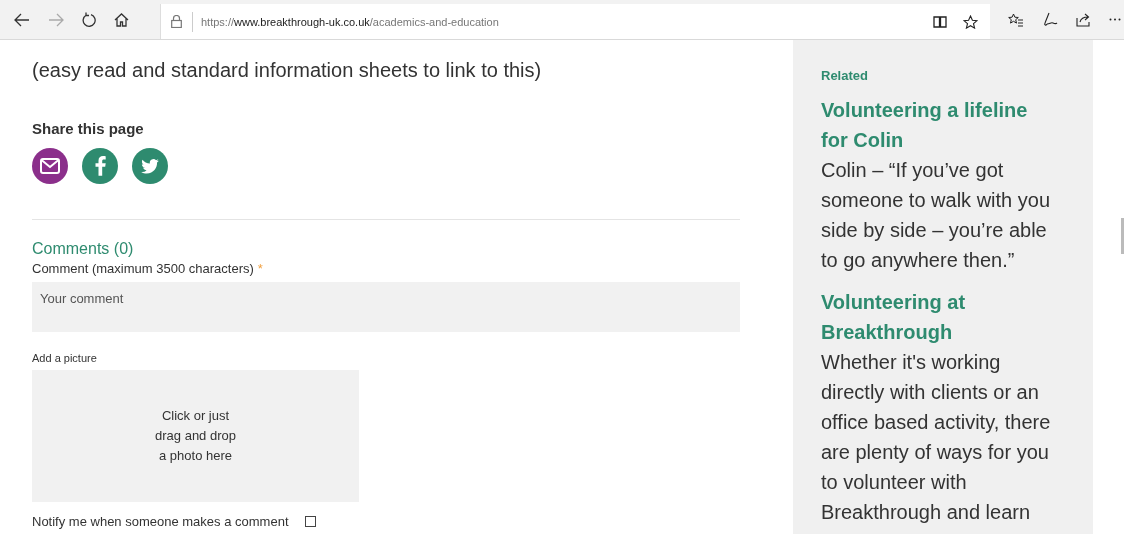 This screenshot has height=534, width=1124. What do you see at coordinates (575, 21) in the screenshot?
I see `address-bar: https://www.breakthrough-uk.co.uk/academics-and-education` at bounding box center [575, 21].